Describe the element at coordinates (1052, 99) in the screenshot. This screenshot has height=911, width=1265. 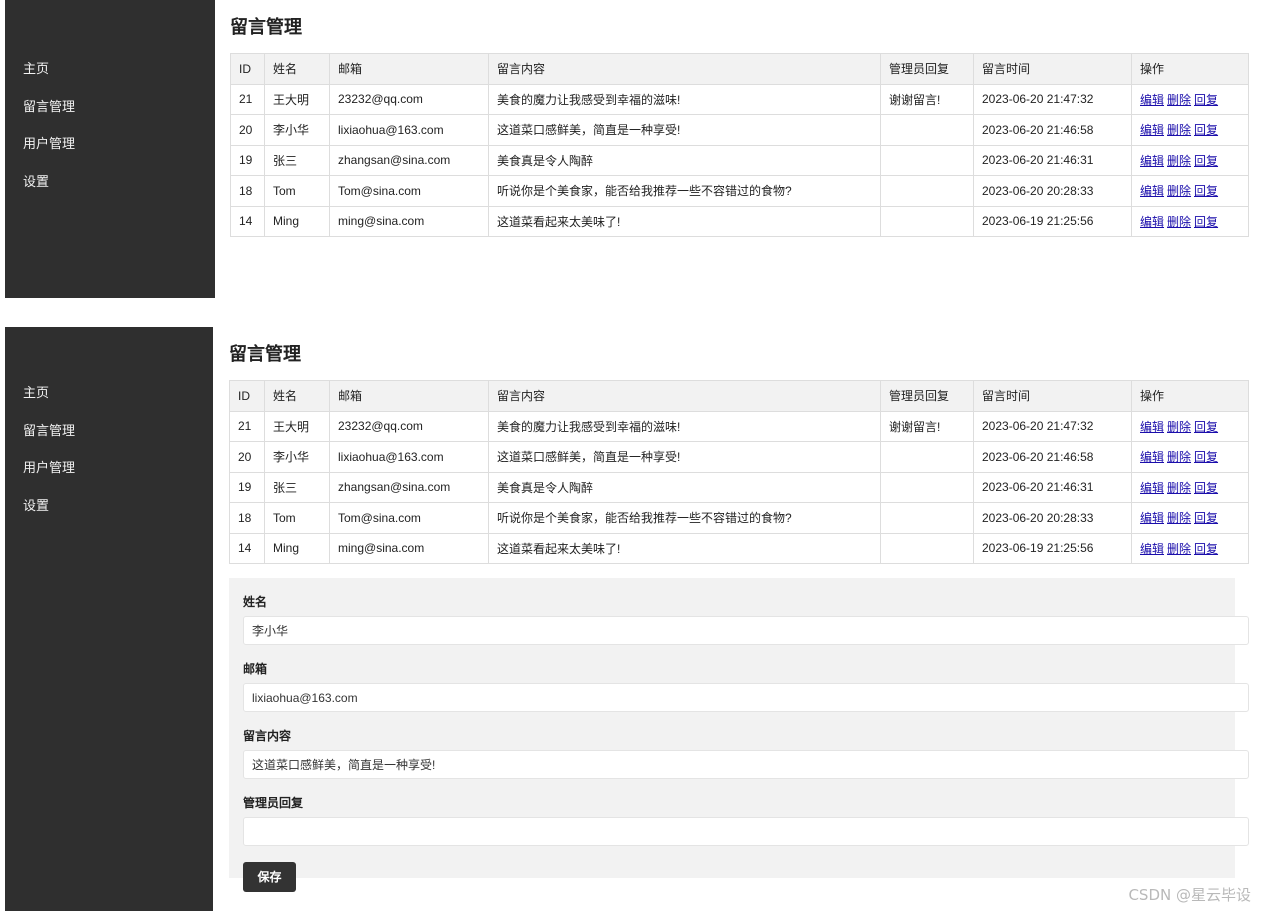
I see `cell-time: 2023-06-20 21:47:32` at that location.